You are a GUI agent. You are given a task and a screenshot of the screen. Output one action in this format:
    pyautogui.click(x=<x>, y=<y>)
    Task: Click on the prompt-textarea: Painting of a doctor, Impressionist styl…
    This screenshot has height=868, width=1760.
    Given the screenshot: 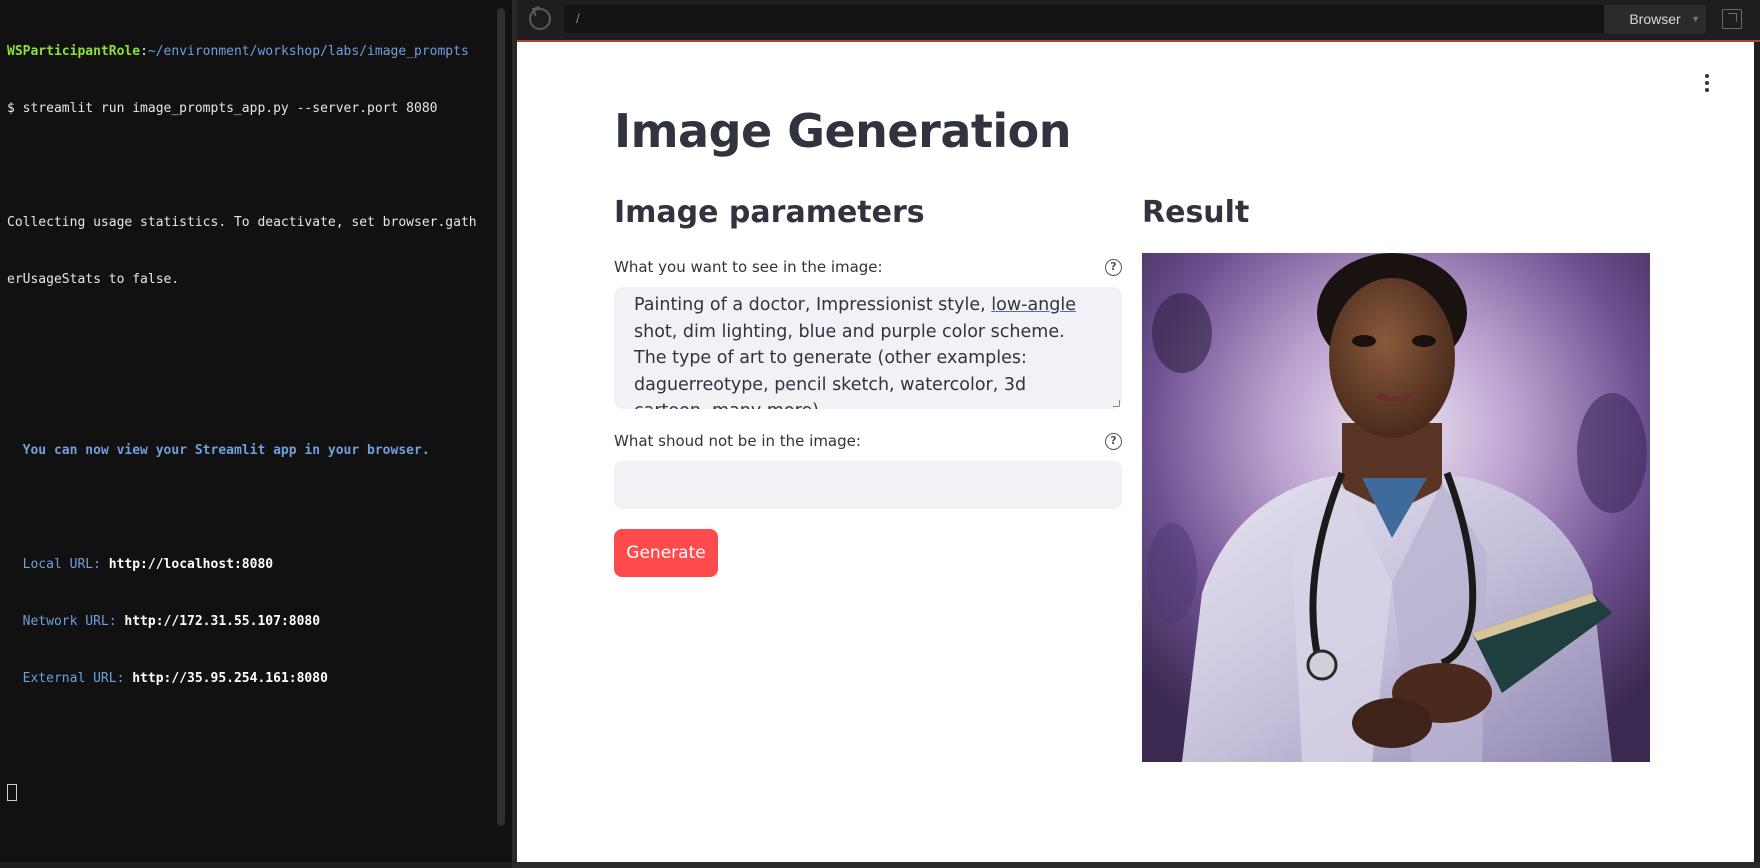 What is the action you would take?
    pyautogui.click(x=868, y=348)
    